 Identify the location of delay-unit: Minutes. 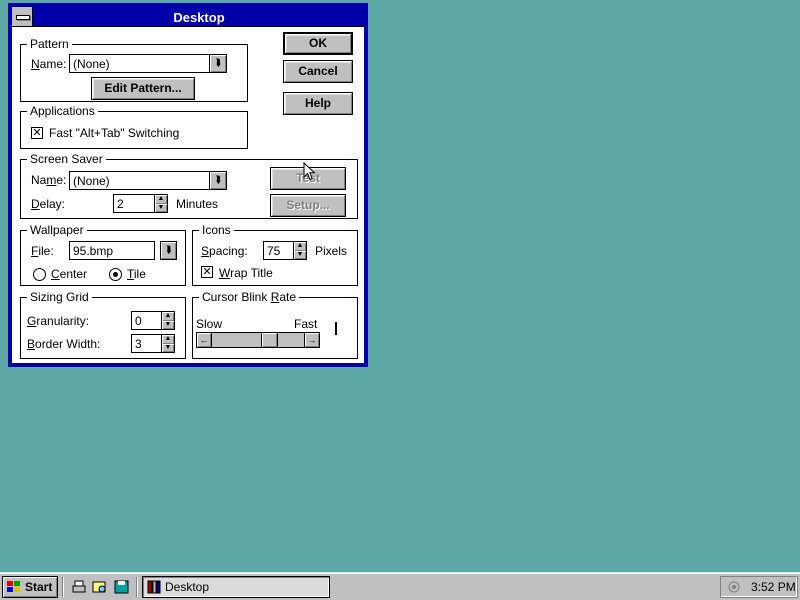
(197, 204).